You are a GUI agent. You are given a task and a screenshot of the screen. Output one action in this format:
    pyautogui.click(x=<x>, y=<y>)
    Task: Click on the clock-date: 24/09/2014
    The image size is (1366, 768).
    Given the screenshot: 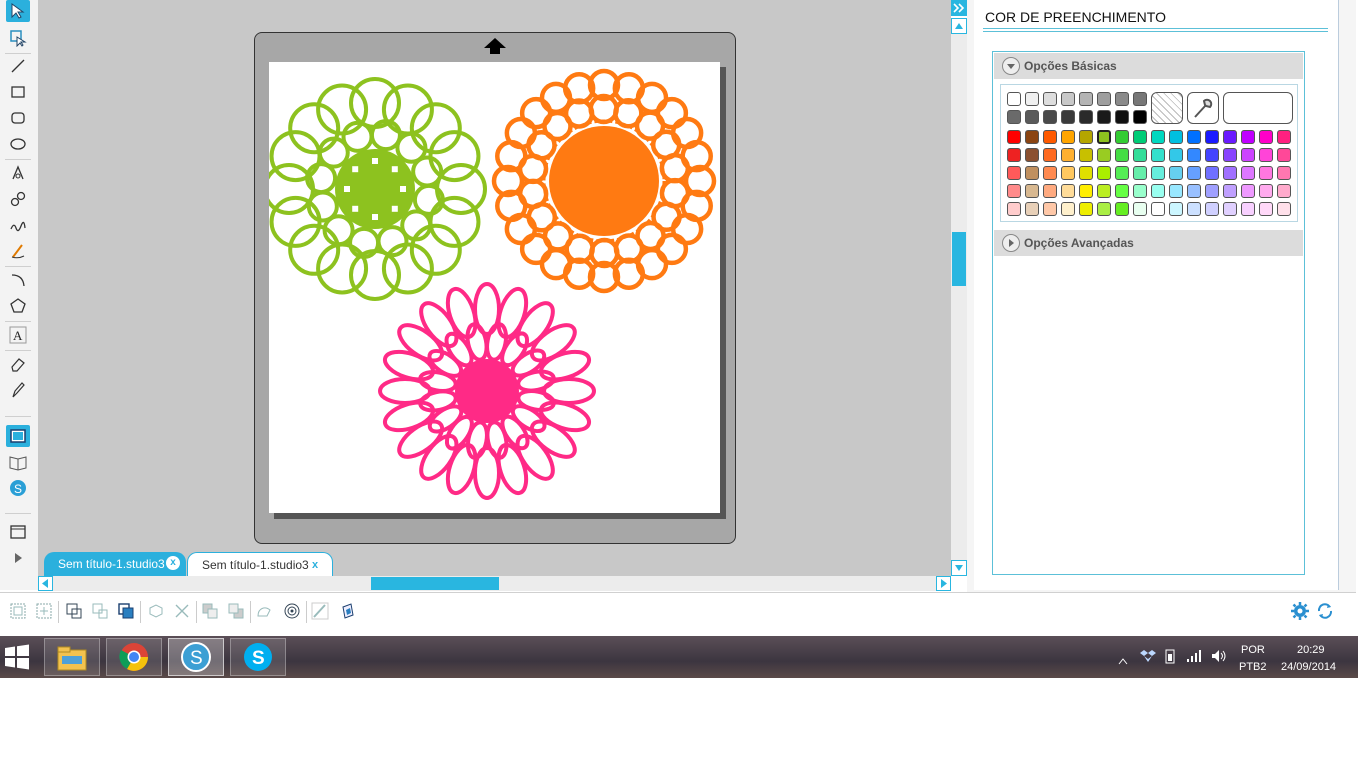 What is the action you would take?
    pyautogui.click(x=1308, y=667)
    